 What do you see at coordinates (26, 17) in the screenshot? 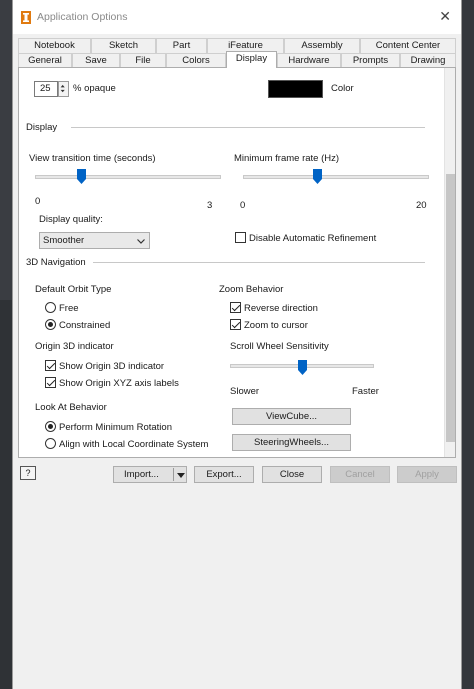
I see `inventor-app-icon` at bounding box center [26, 17].